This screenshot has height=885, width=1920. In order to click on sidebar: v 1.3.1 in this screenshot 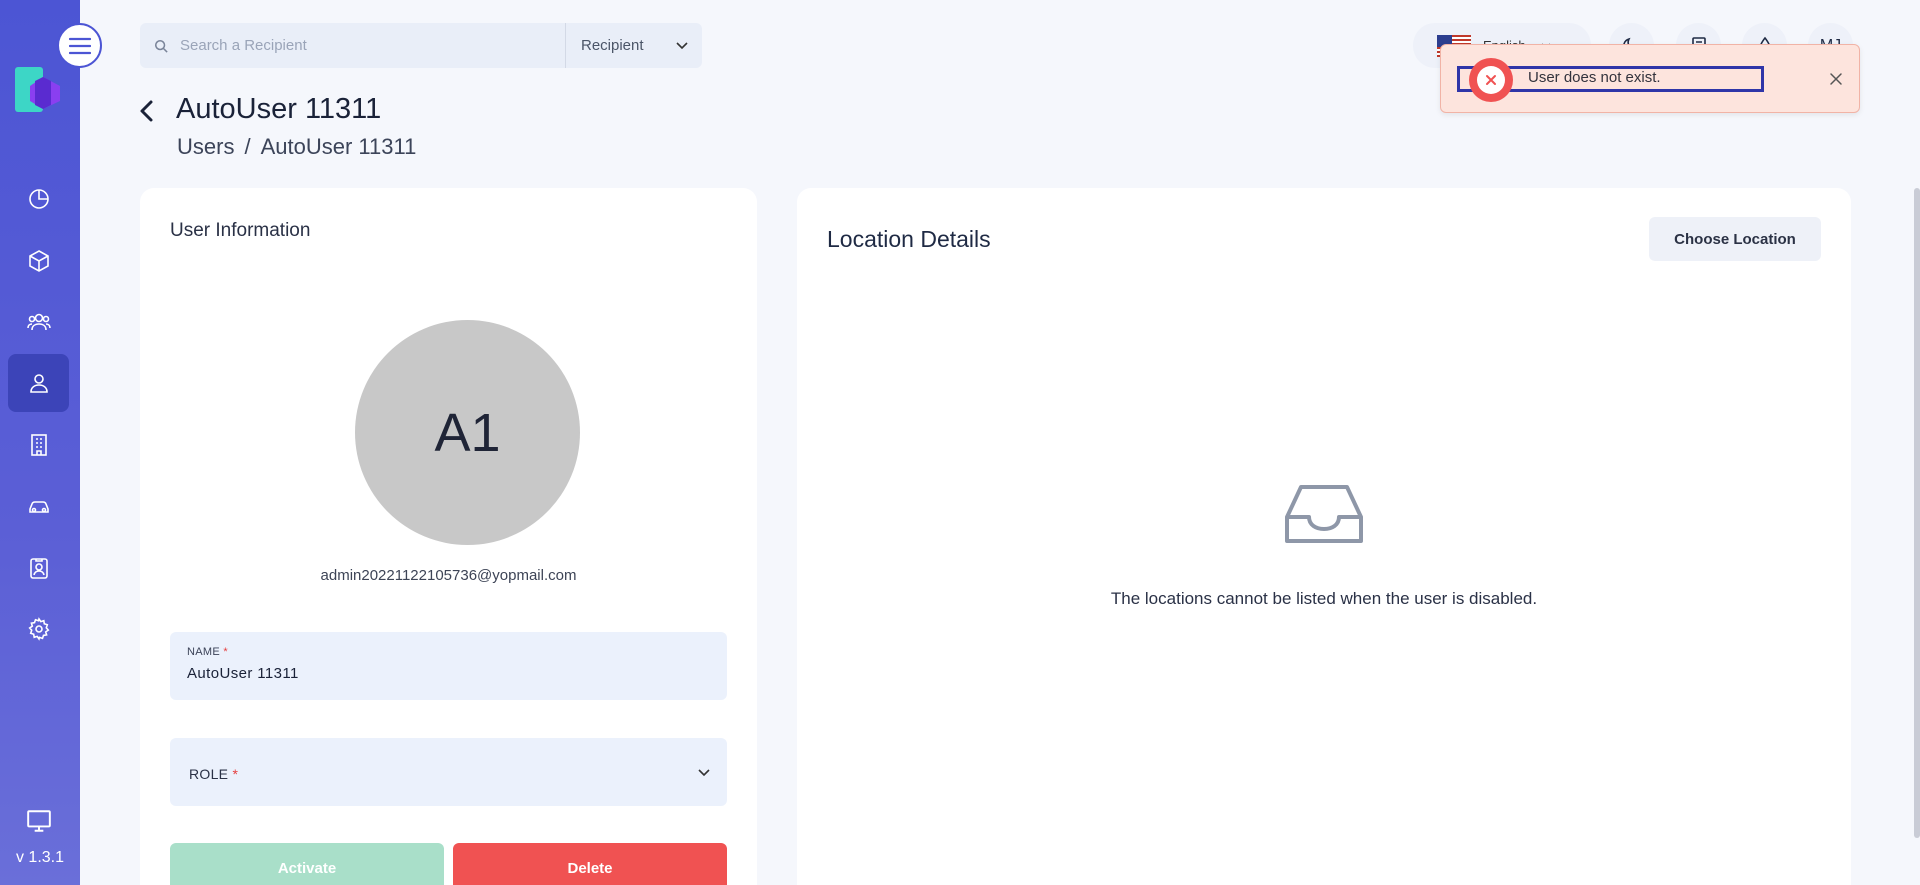, I will do `click(40, 442)`.